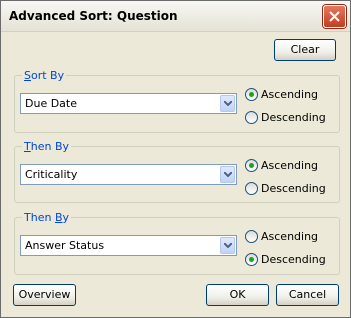 Image resolution: width=351 pixels, height=318 pixels. I want to click on ok-button: OK, so click(237, 295).